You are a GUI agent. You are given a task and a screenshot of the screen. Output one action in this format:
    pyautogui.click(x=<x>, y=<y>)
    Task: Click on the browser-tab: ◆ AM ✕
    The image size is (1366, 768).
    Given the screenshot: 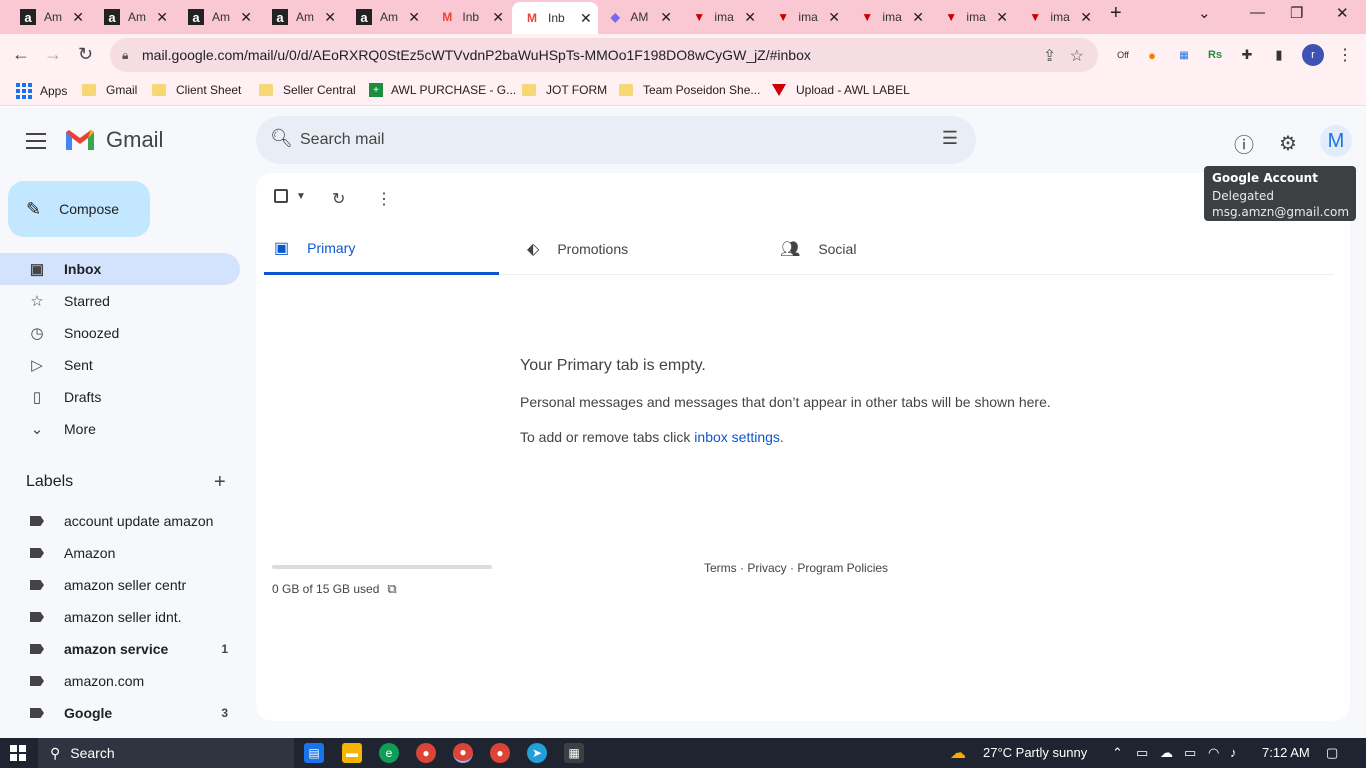 What is the action you would take?
    pyautogui.click(x=630, y=17)
    